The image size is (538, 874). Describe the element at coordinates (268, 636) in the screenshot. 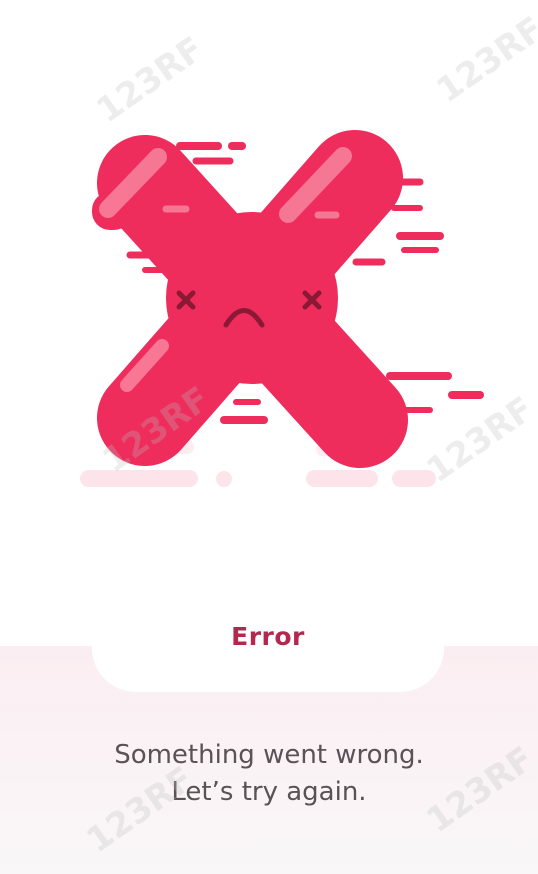

I see `error-title: Error` at that location.